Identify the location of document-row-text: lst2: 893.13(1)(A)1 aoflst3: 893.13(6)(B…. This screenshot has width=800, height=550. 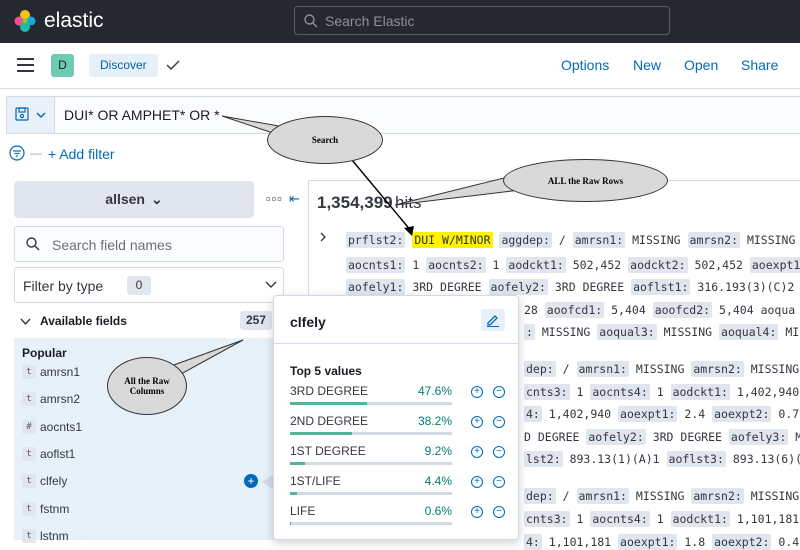
(662, 459).